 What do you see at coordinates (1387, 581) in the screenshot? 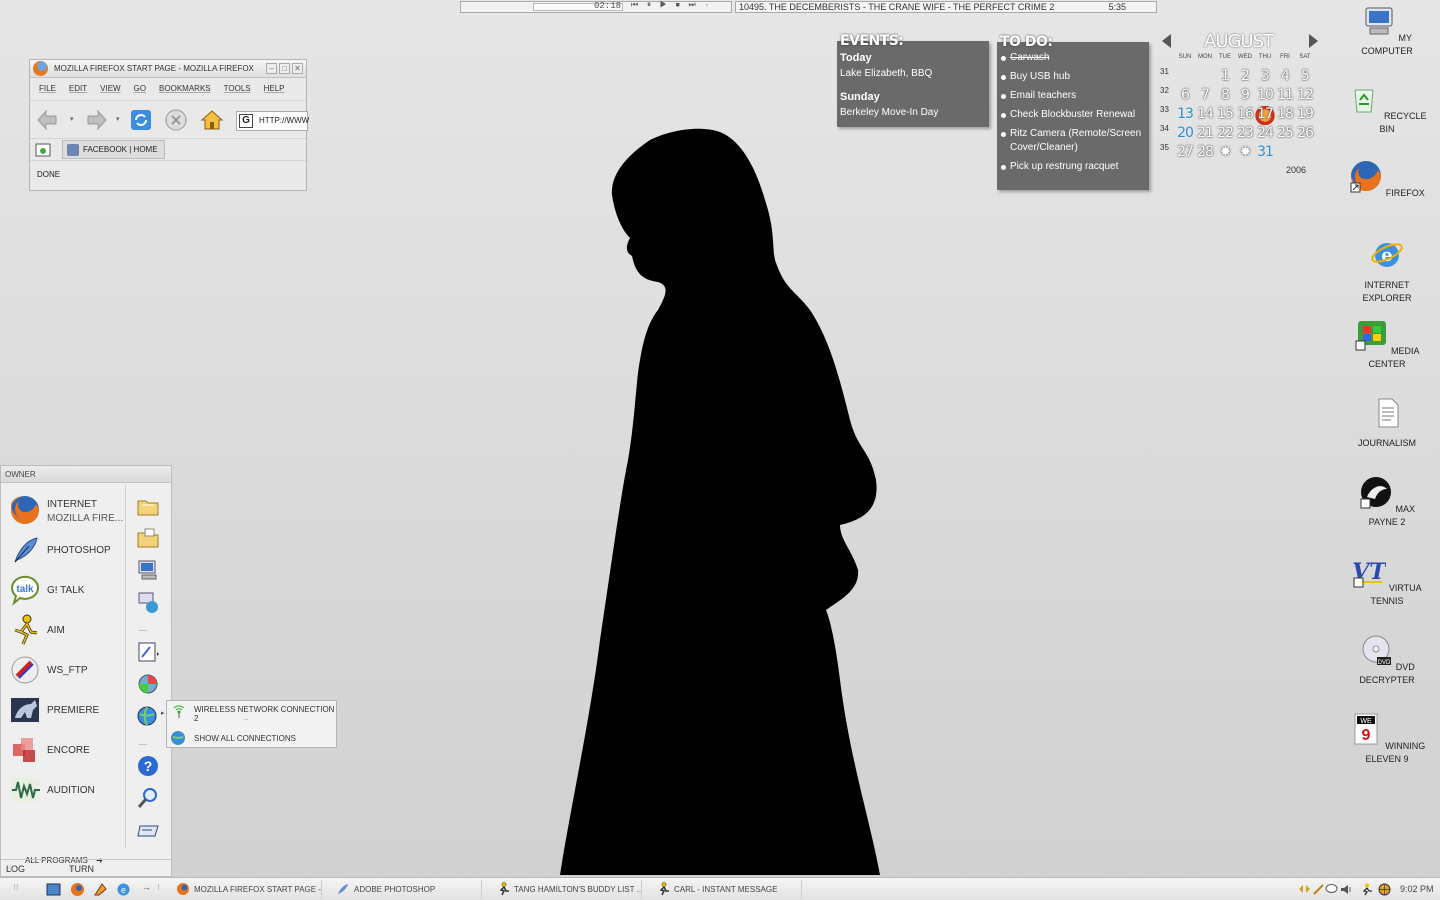
I see `desktop-icon-virtua-tennis: VT VIRTUA TENNIS` at bounding box center [1387, 581].